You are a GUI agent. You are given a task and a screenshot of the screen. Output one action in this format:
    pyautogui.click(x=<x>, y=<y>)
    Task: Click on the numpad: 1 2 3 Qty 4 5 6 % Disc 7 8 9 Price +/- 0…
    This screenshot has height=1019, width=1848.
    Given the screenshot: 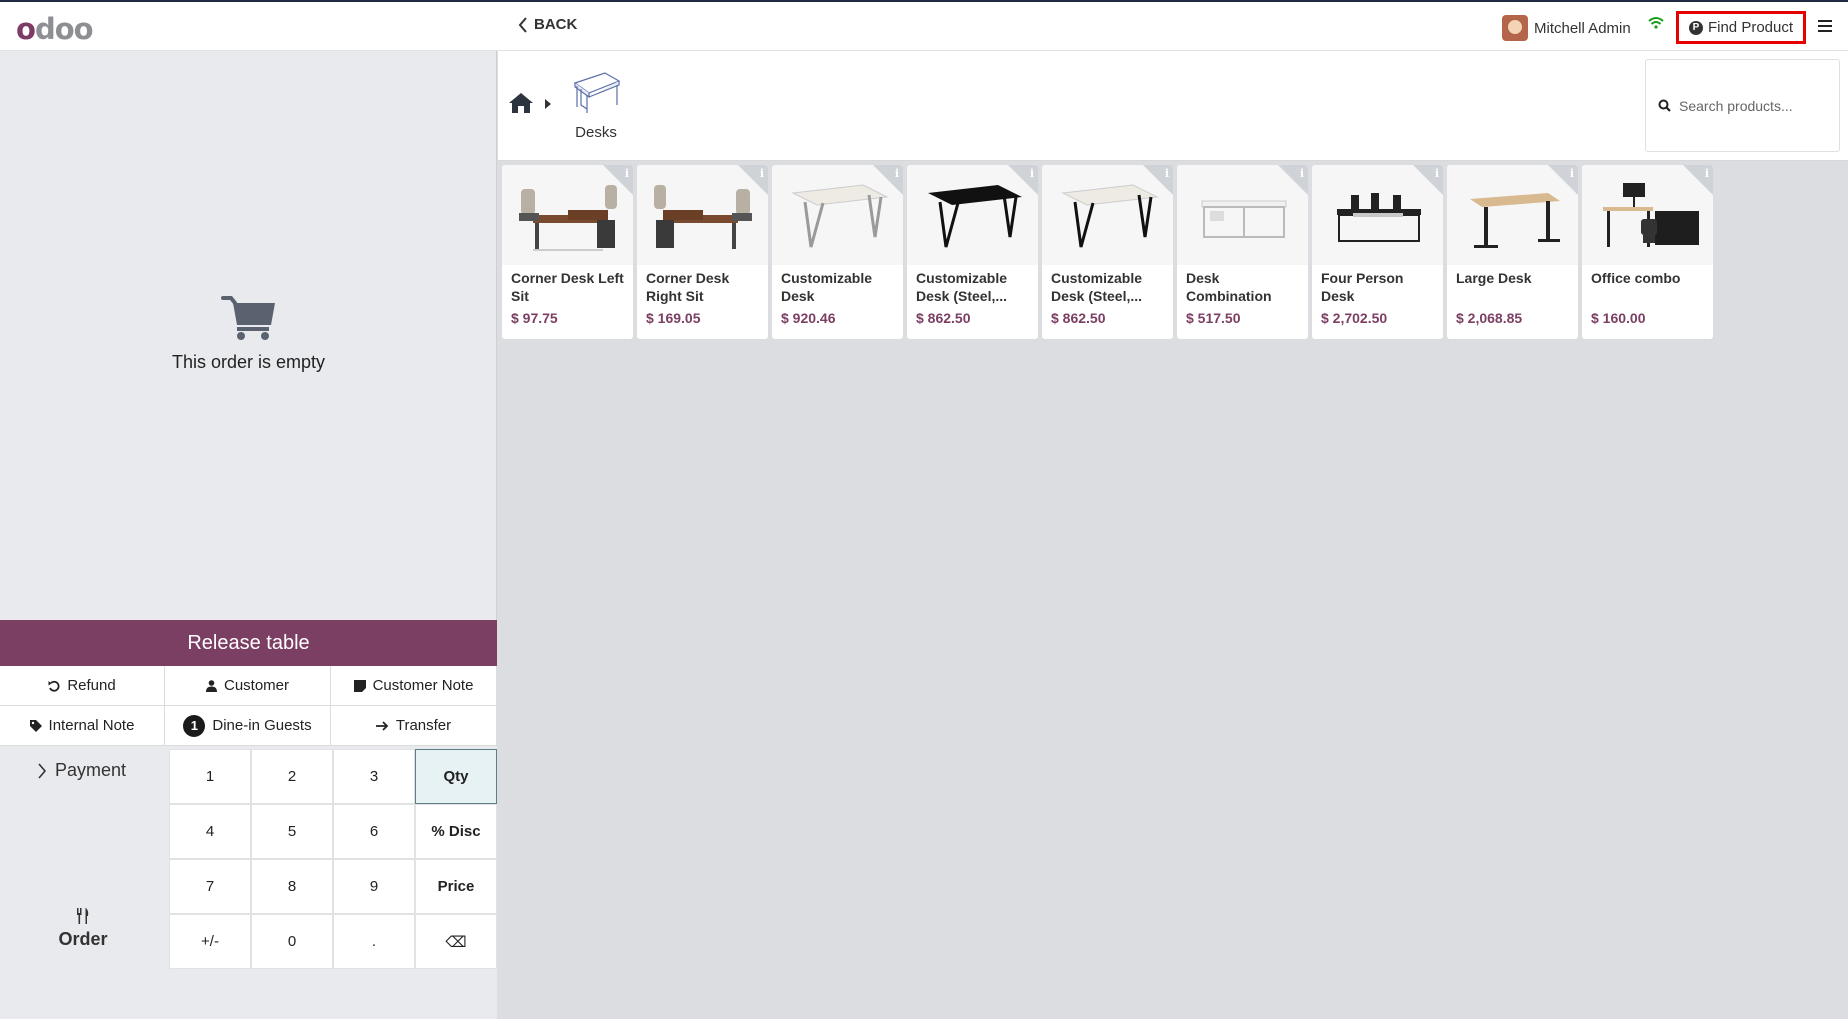 What is the action you would take?
    pyautogui.click(x=333, y=859)
    